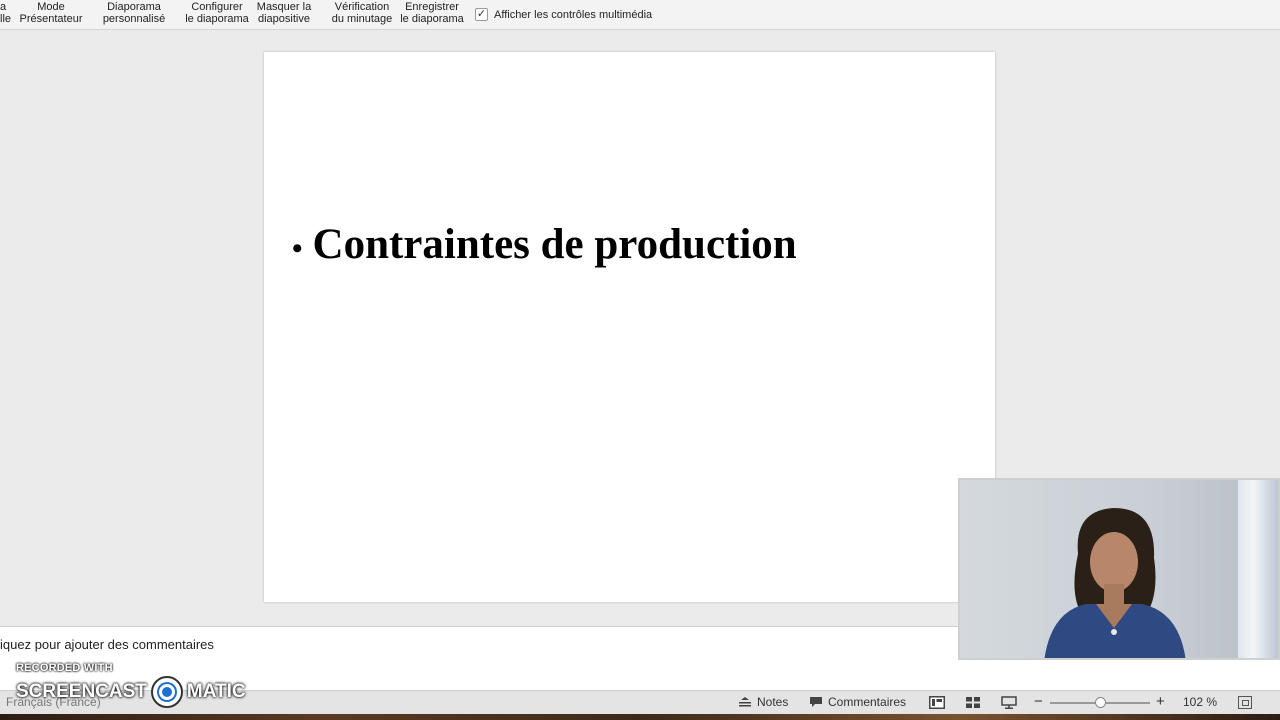 This screenshot has height=720, width=1280. Describe the element at coordinates (64, 668) in the screenshot. I see `watermark-recorded-with: RECORDED WITH` at that location.